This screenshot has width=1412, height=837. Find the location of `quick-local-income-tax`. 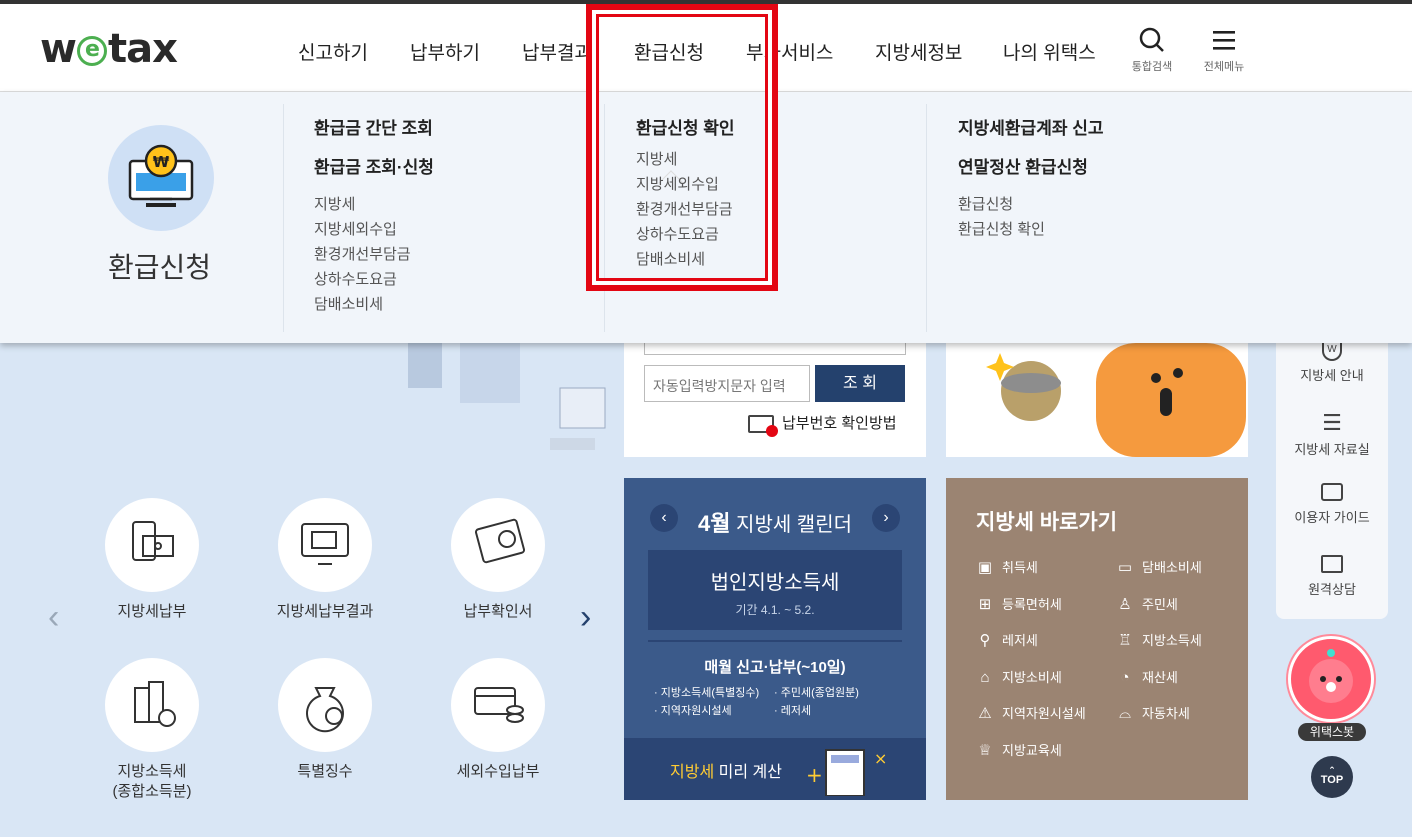

quick-local-income-tax is located at coordinates (152, 705).